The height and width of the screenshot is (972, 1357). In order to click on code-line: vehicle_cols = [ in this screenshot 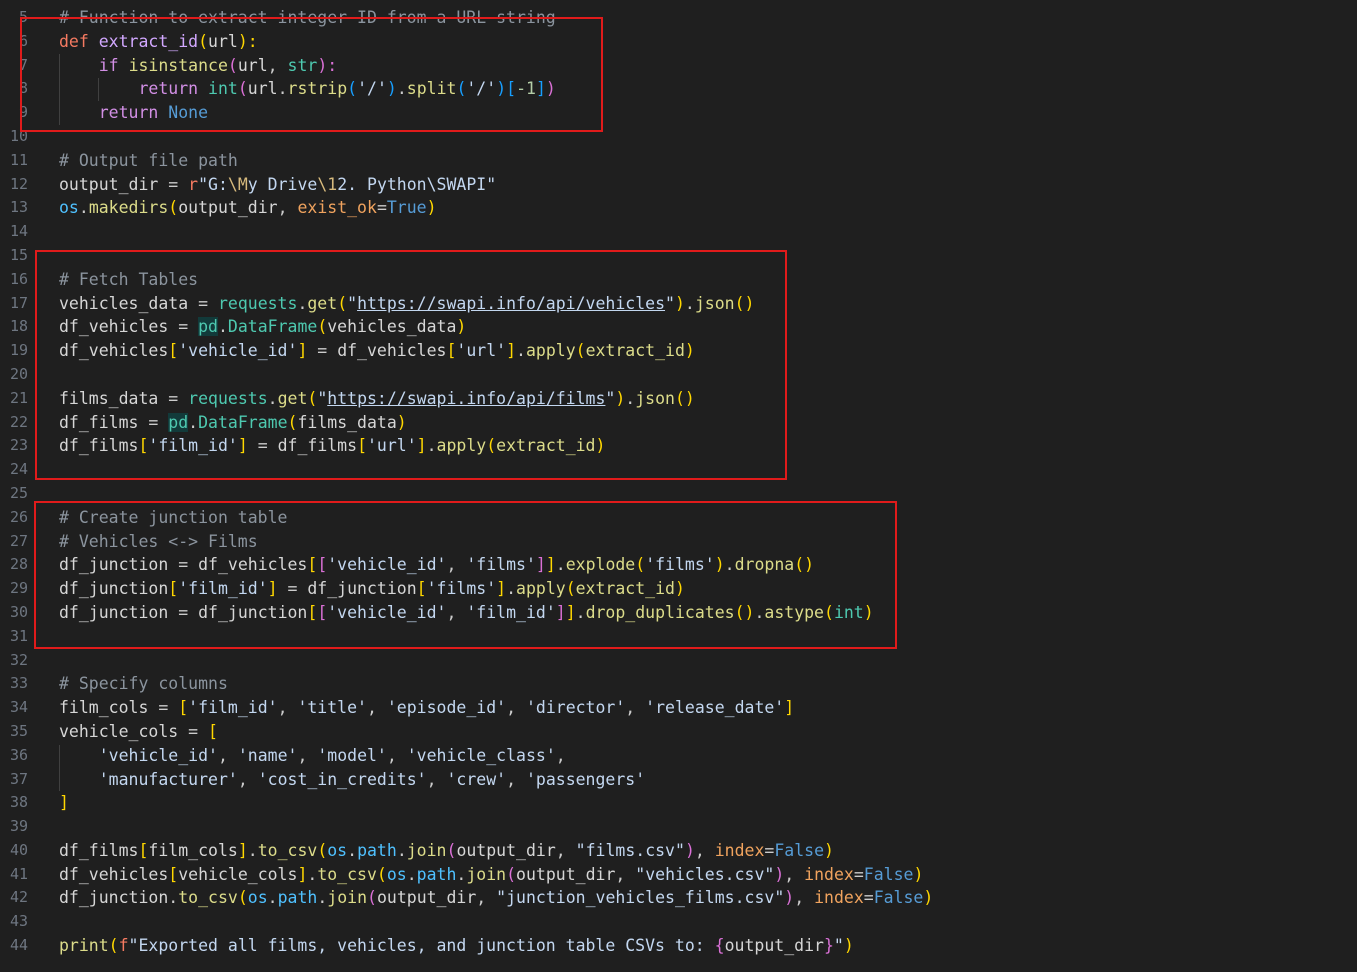, I will do `click(496, 732)`.